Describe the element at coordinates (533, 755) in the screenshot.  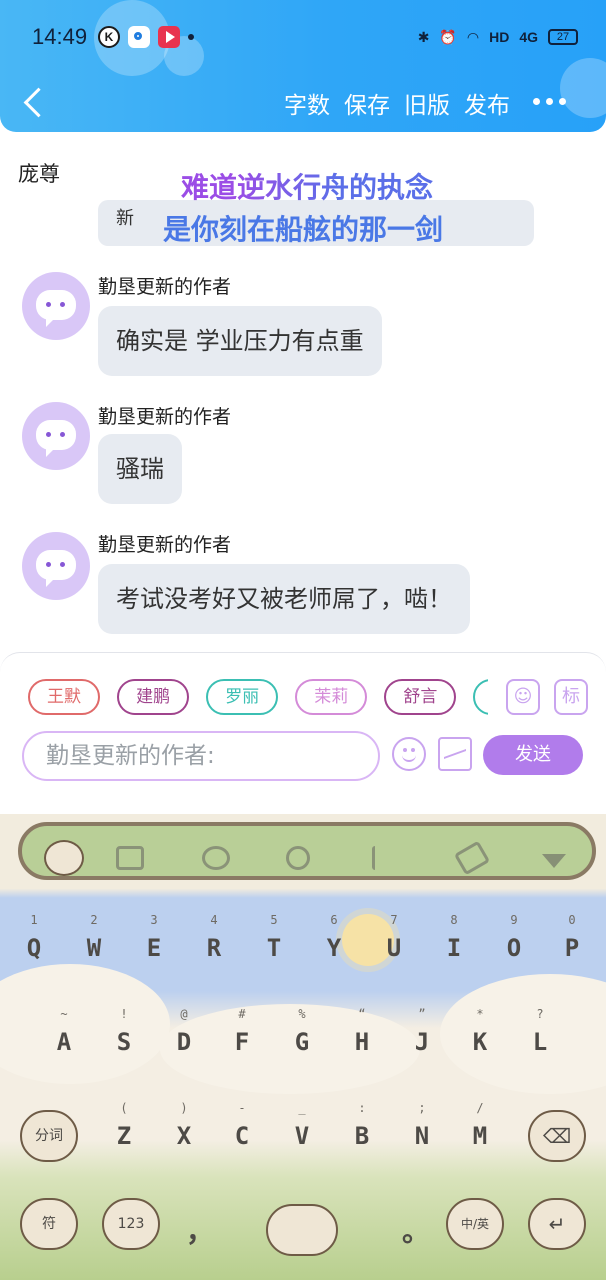
I see `send-button: 发送` at that location.